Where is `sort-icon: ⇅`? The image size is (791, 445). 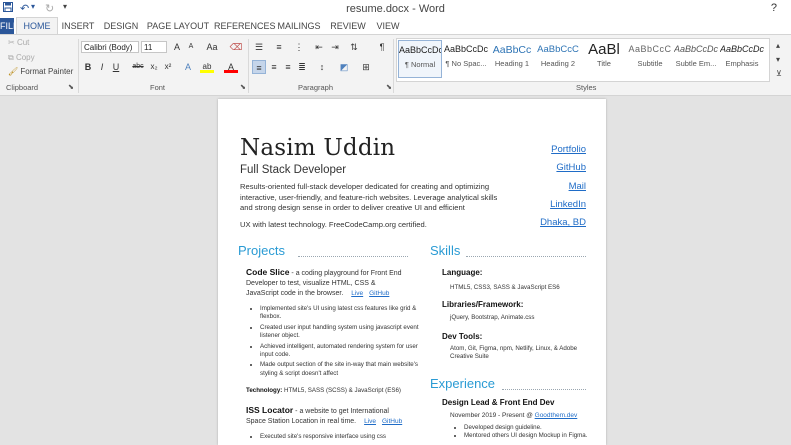 sort-icon: ⇅ is located at coordinates (354, 47).